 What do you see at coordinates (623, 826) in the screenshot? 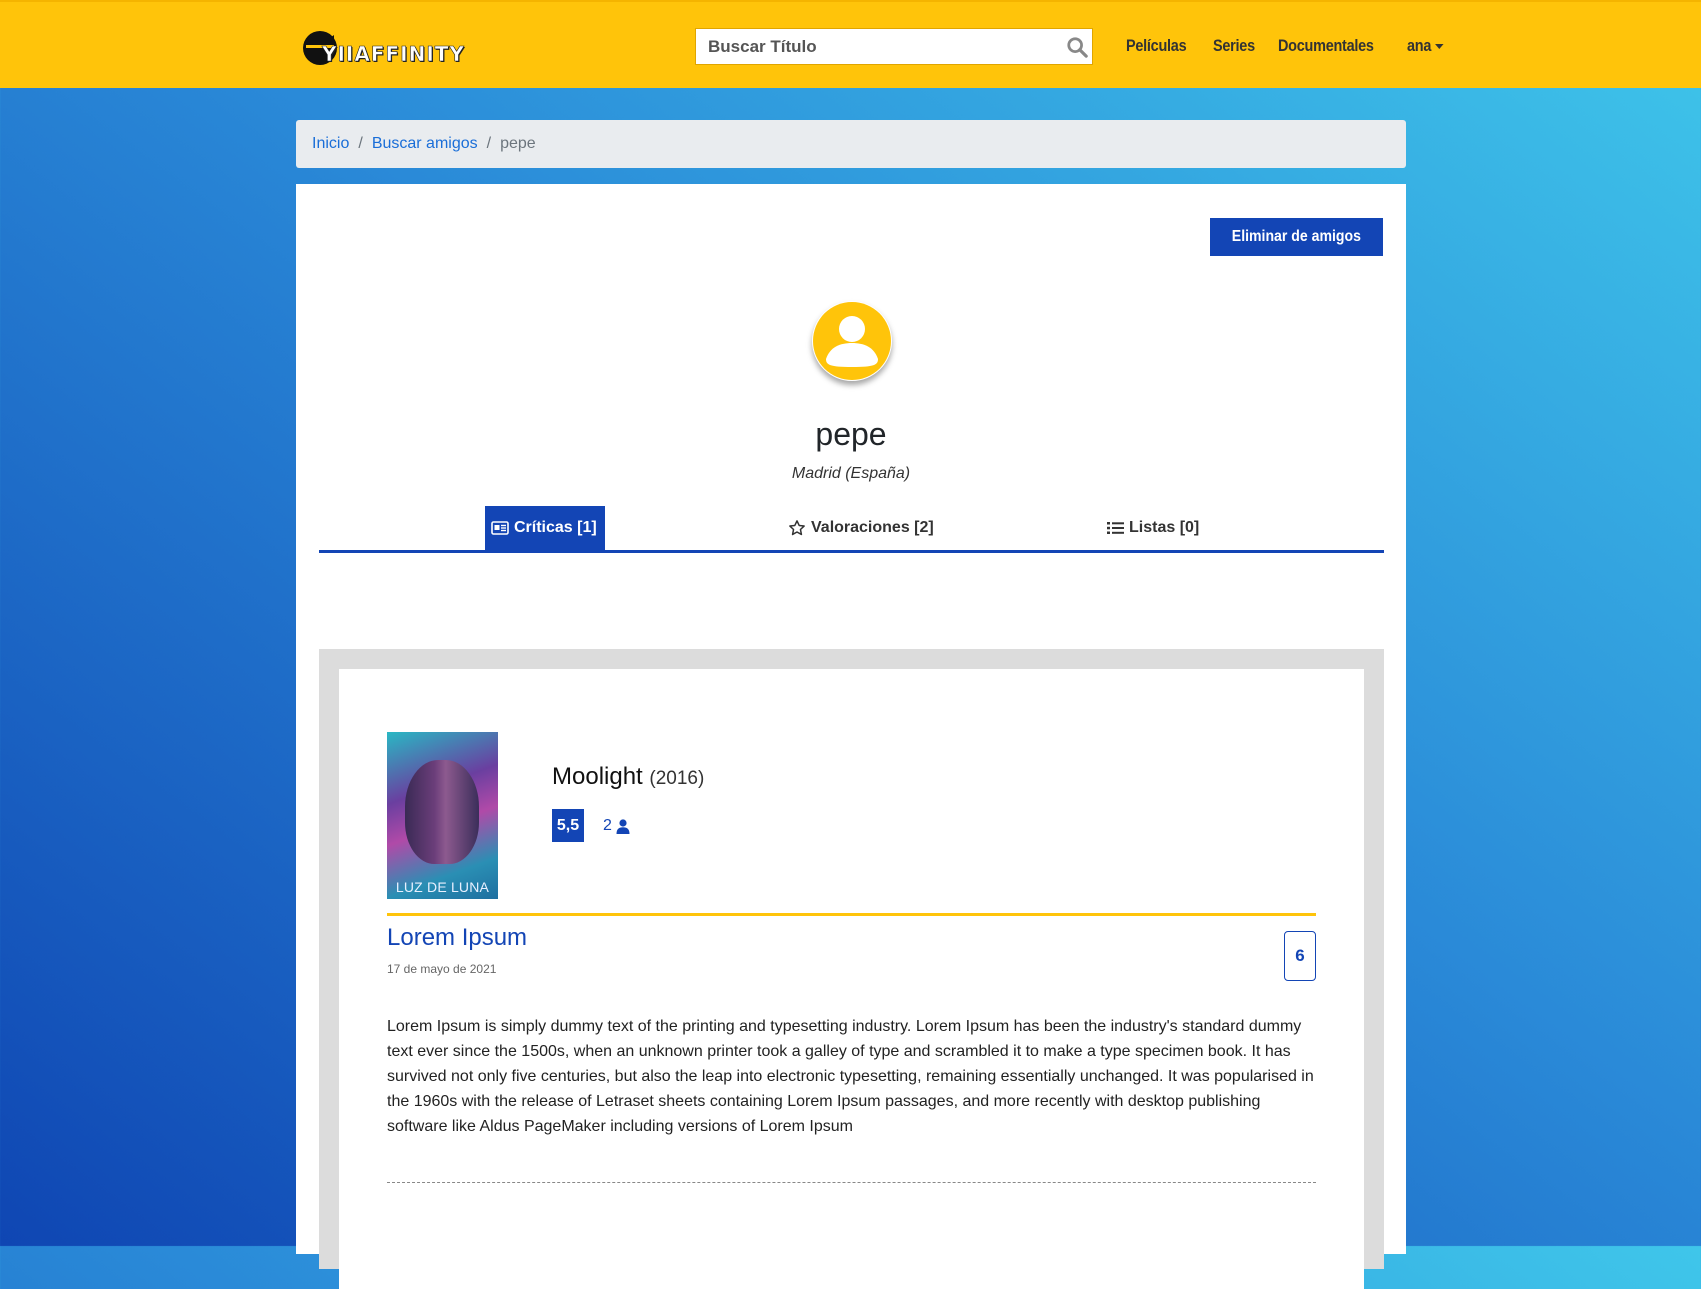
I see `user-icon` at bounding box center [623, 826].